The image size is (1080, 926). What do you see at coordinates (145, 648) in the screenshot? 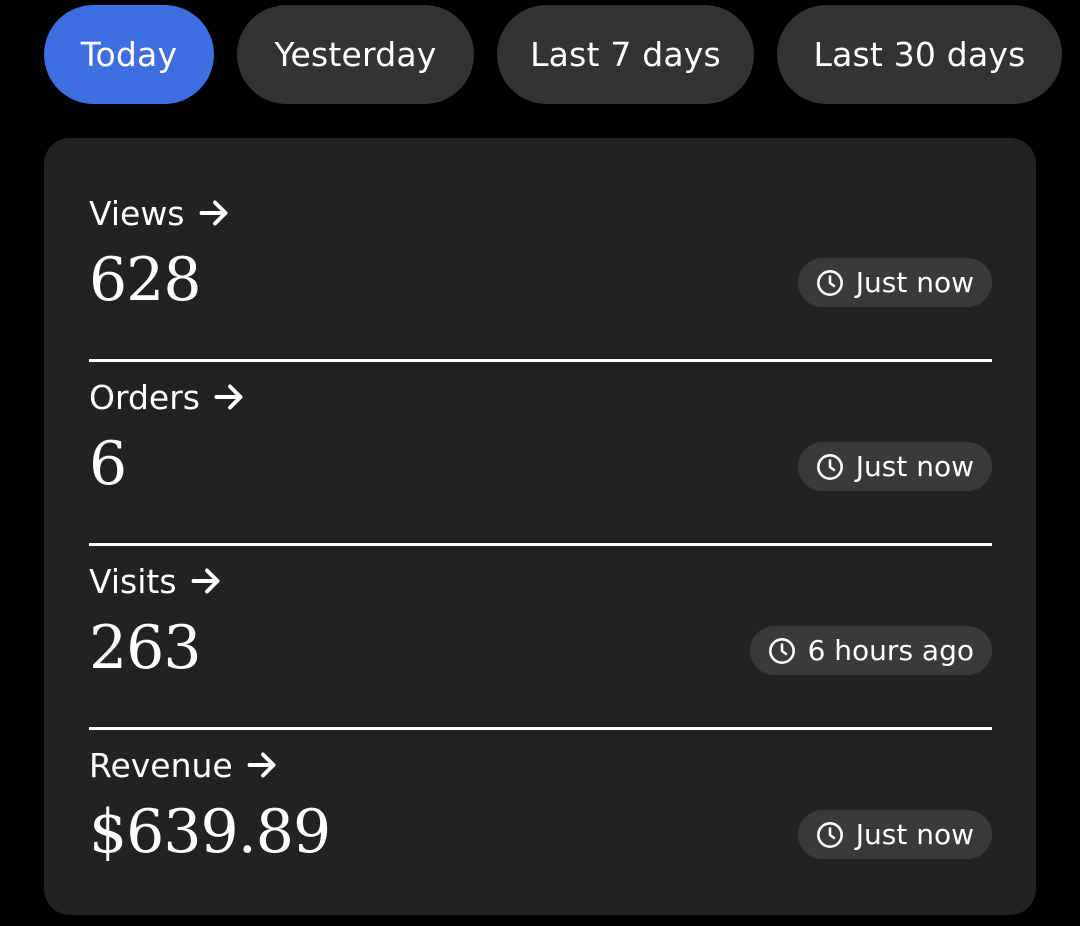
I see `metric-value: 263` at bounding box center [145, 648].